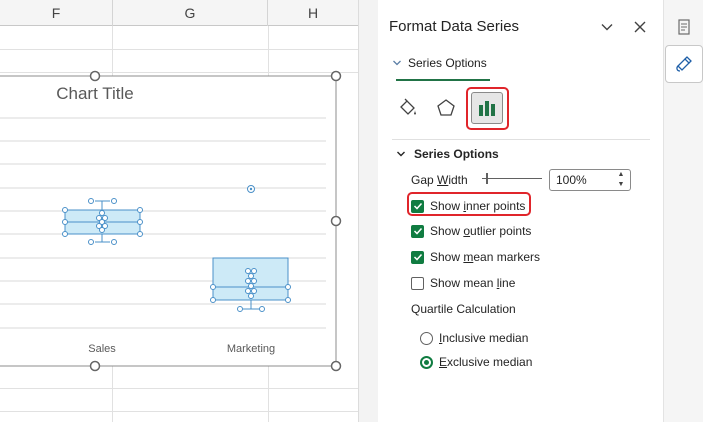 The image size is (703, 422). I want to click on checkbox-show-outlier-points: Show outlier points, so click(471, 231).